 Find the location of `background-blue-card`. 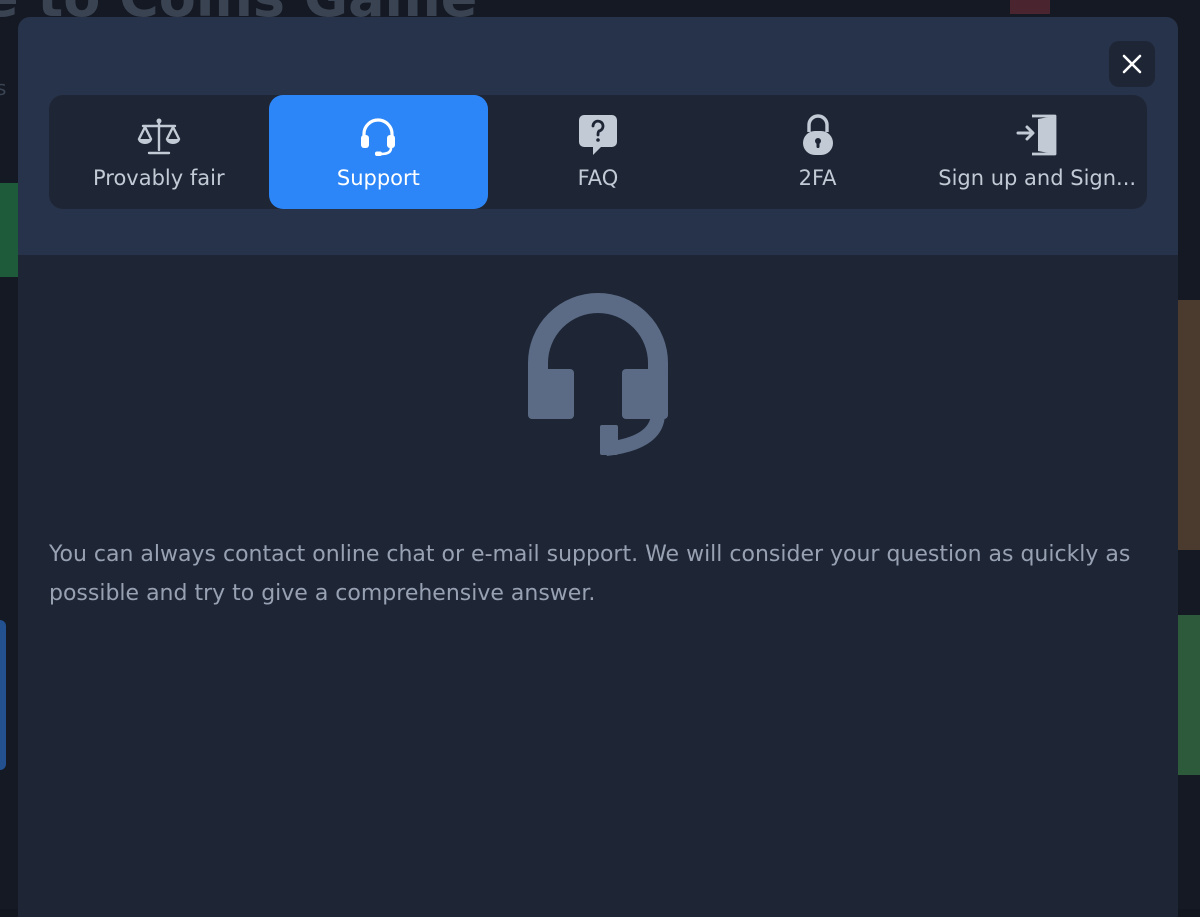

background-blue-card is located at coordinates (3, 695).